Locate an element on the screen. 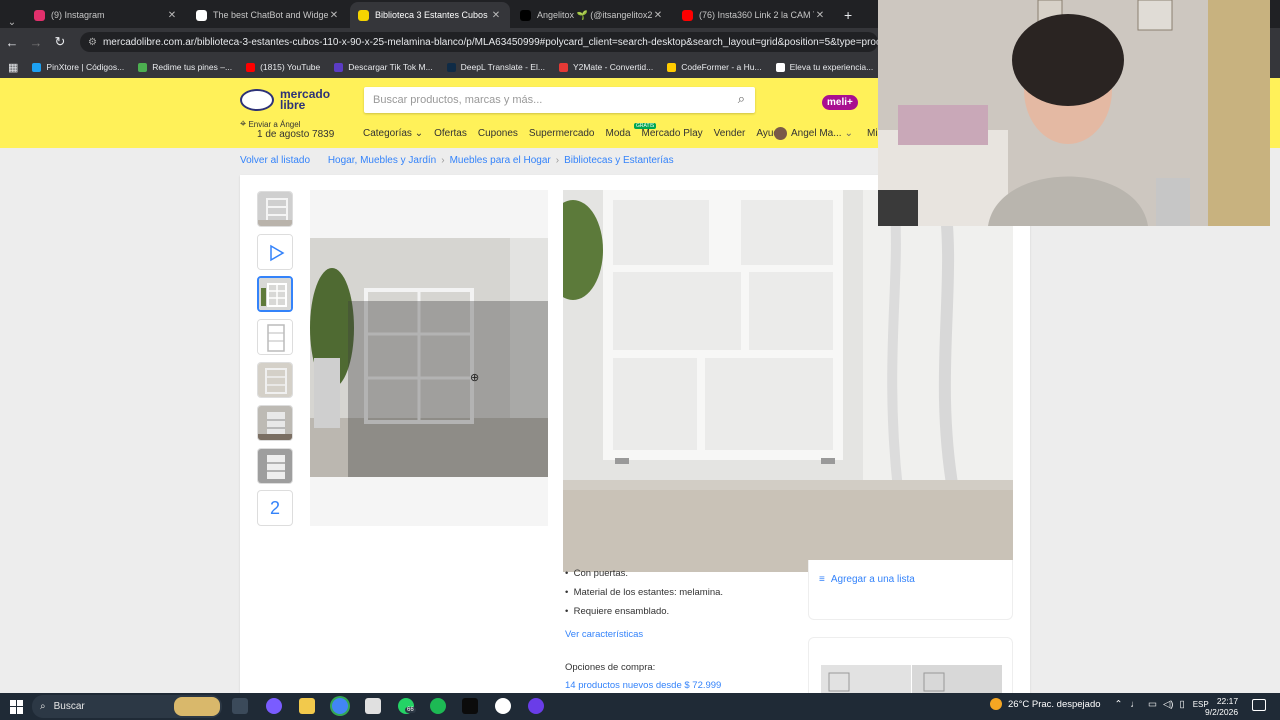 This screenshot has height=720, width=1280. copilot-icon is located at coordinates (274, 706).